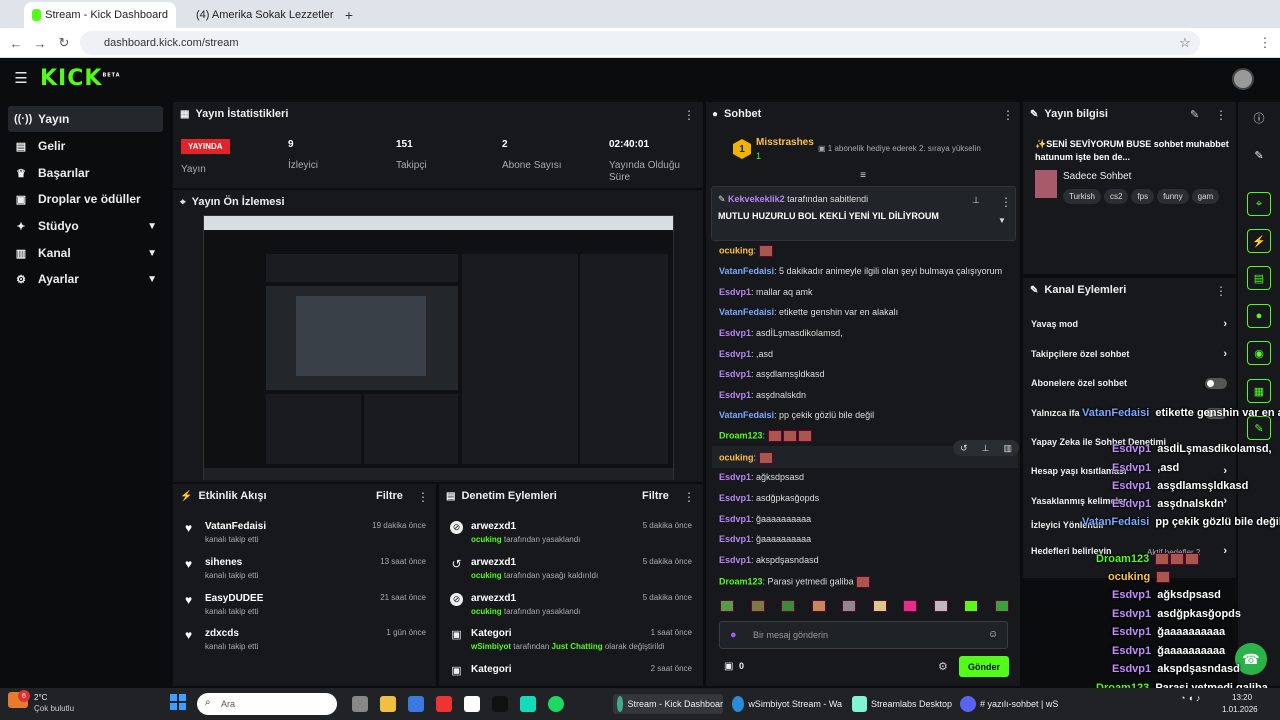  Describe the element at coordinates (689, 115) in the screenshot. I see `stats-menu-icon: ⋮` at that location.